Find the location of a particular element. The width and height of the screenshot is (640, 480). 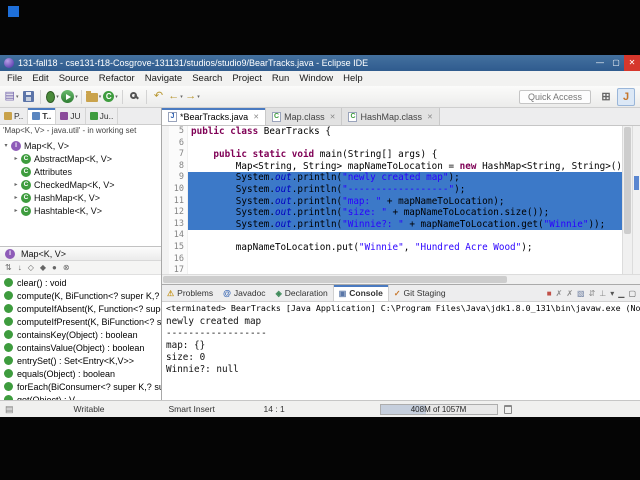

scroll-lock-icon: ⇵ is located at coordinates (592, 293).